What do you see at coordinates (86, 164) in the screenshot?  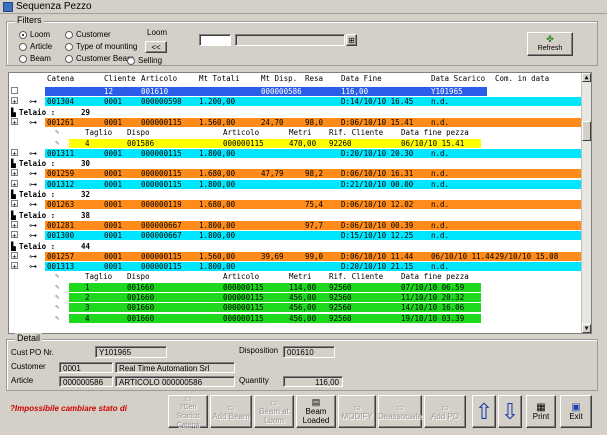 I see `loom-number: 30` at bounding box center [86, 164].